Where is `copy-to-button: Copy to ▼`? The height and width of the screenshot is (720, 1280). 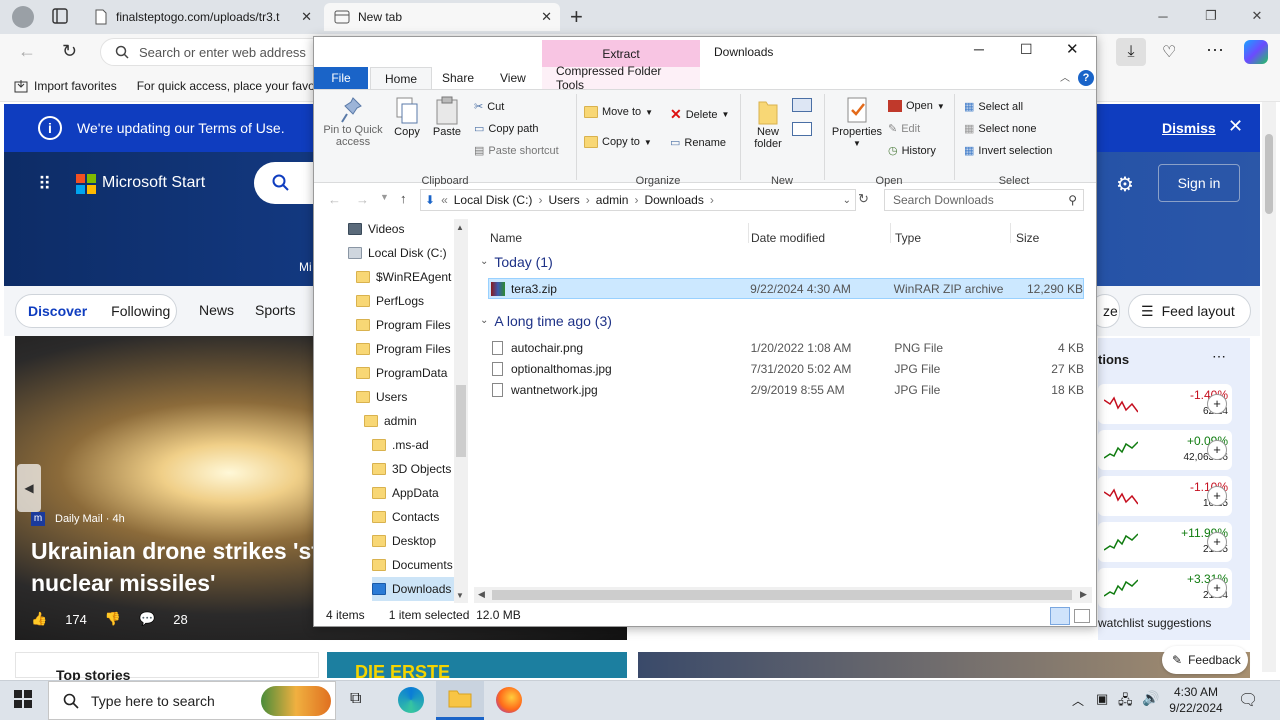
copy-to-button: Copy to ▼ is located at coordinates (618, 142).